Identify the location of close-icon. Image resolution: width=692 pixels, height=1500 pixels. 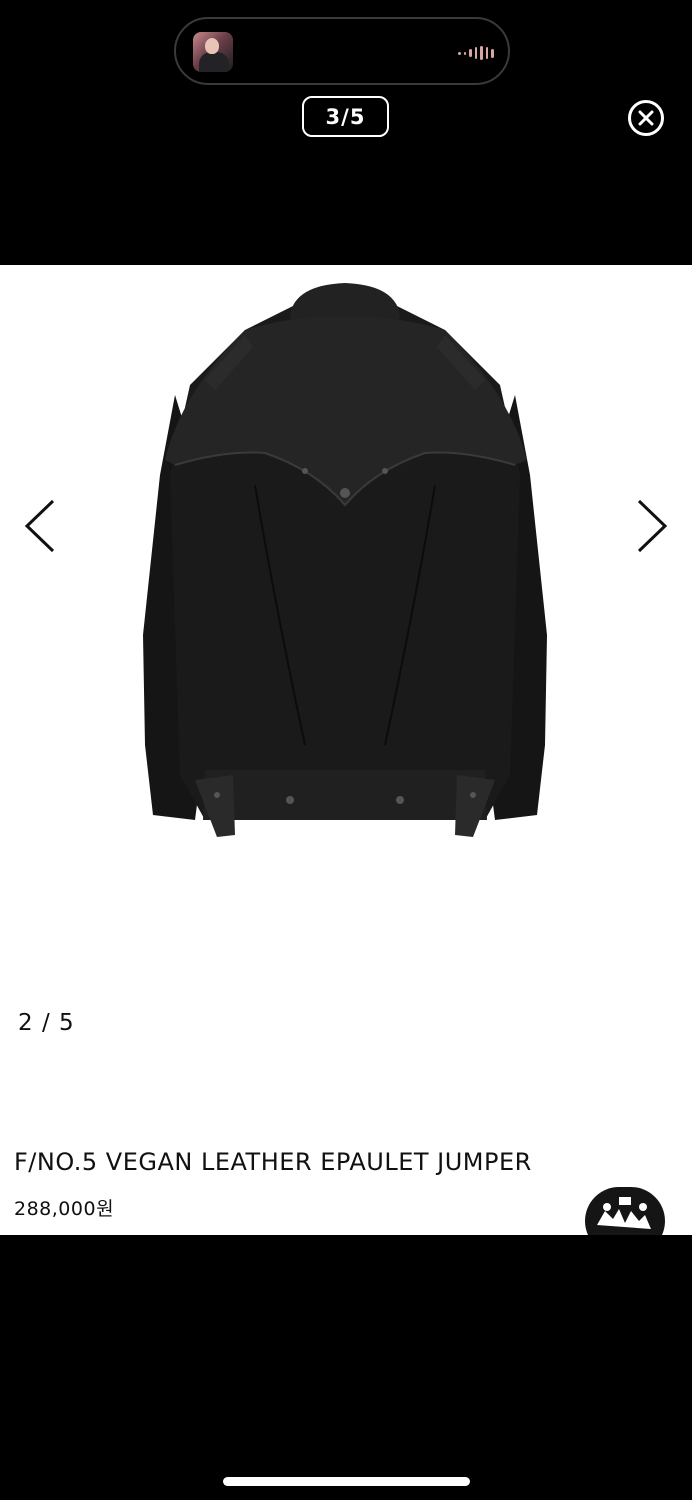
(646, 118).